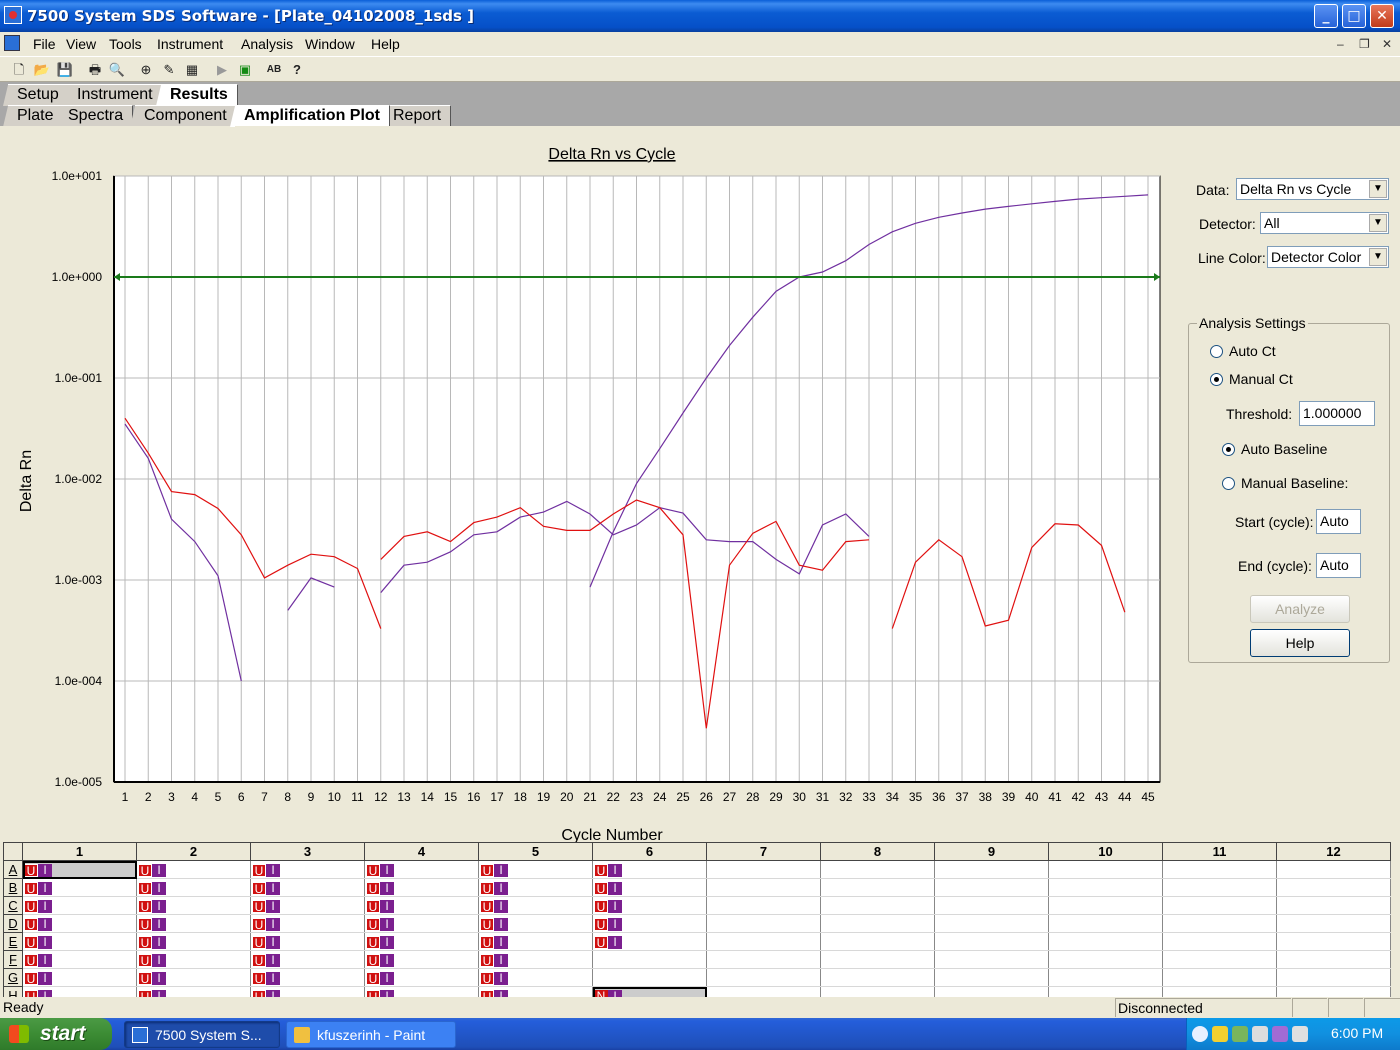  What do you see at coordinates (125, 44) in the screenshot?
I see `menu-tools: Tools` at bounding box center [125, 44].